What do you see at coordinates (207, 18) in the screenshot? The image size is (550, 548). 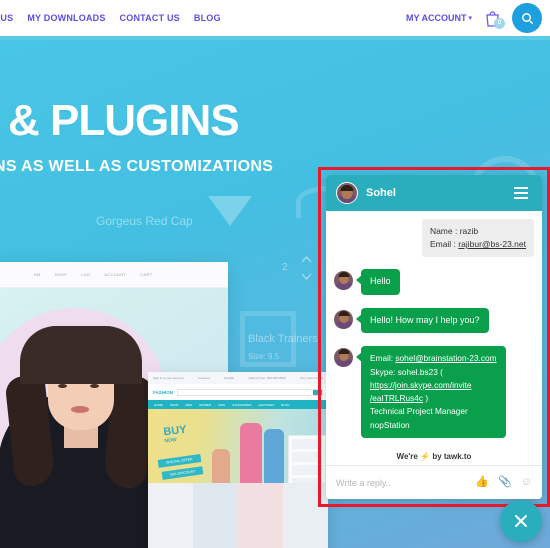 I see `nav-blog: BLOG` at bounding box center [207, 18].